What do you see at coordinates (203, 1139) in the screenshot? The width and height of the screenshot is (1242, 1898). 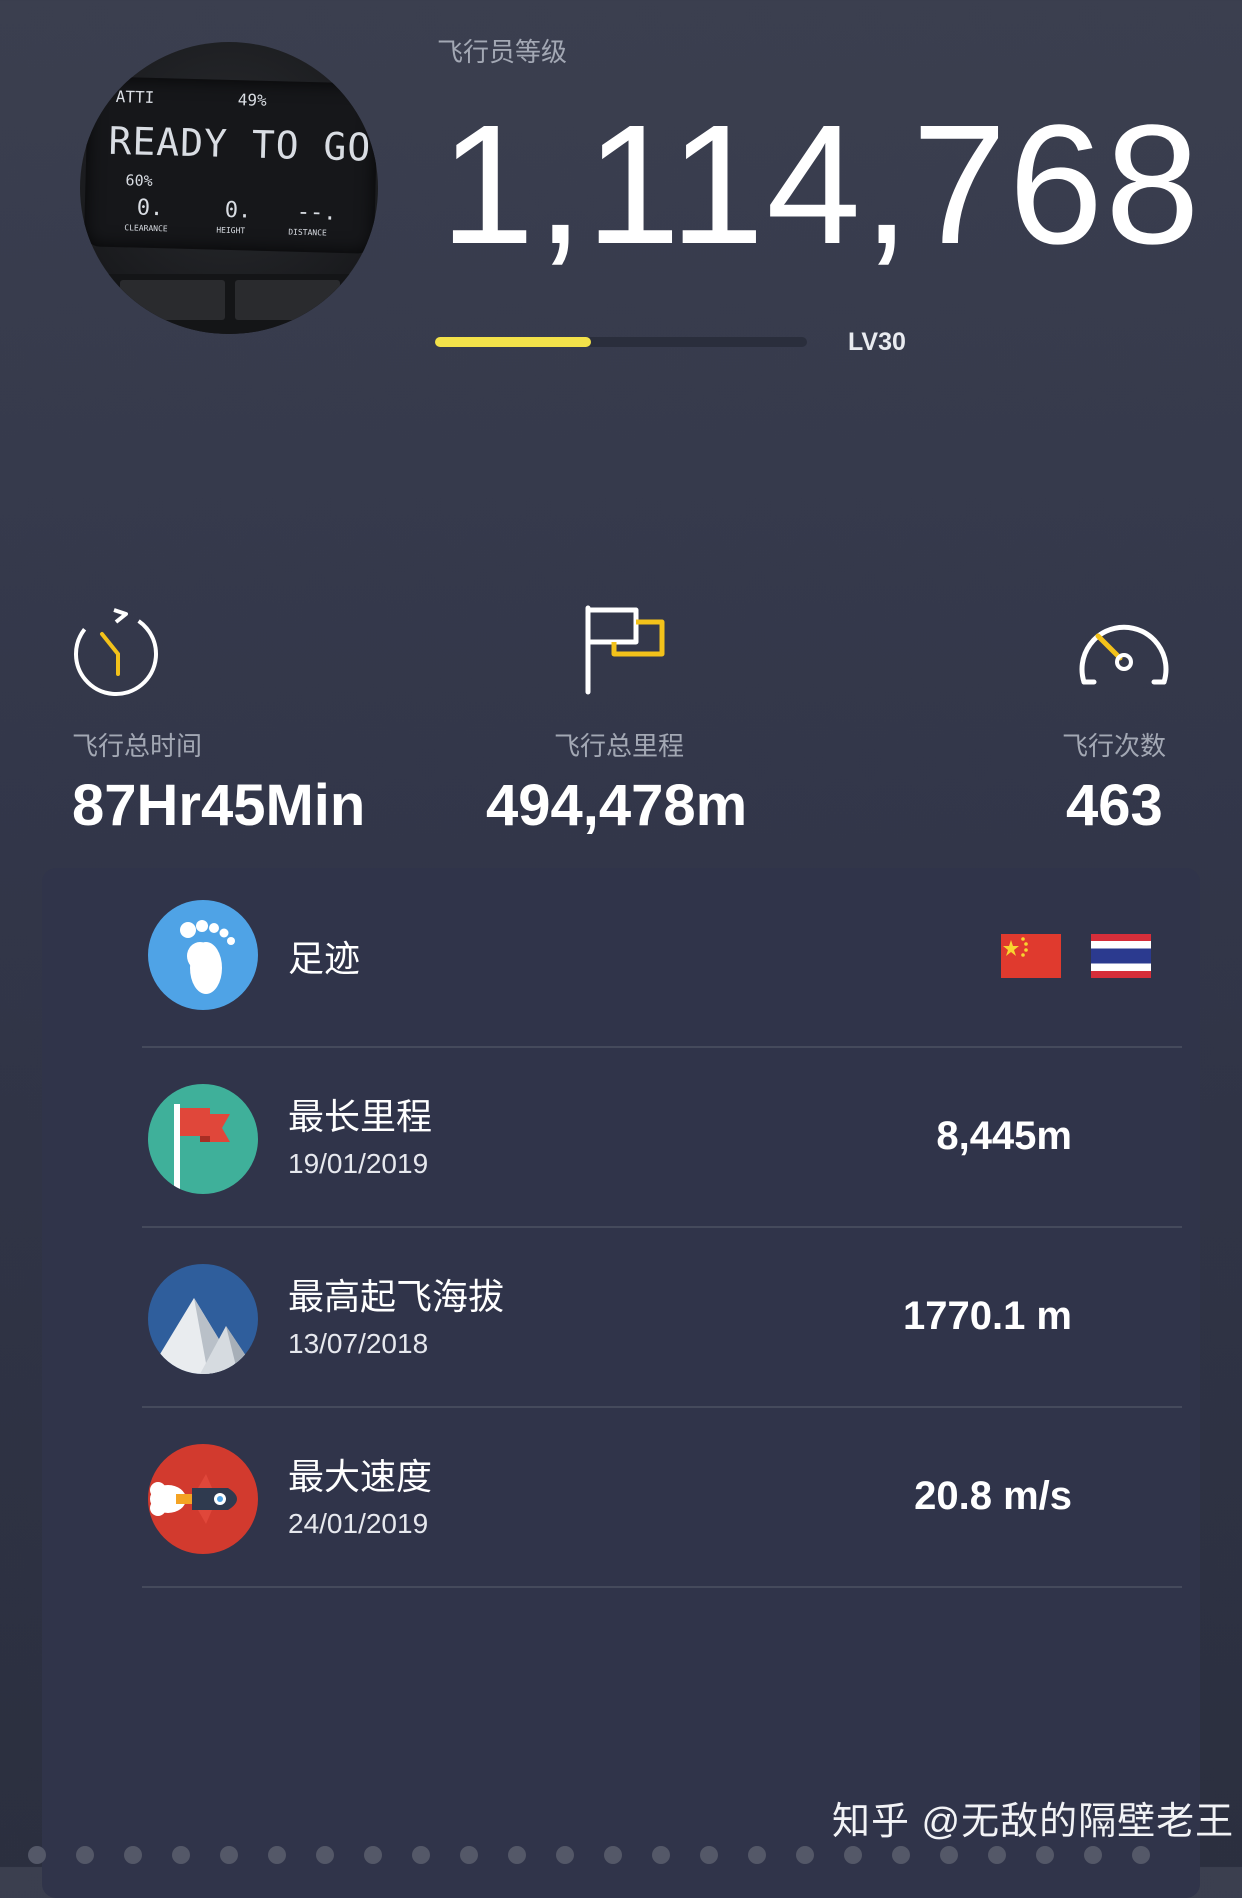 I see `red-flag-icon` at bounding box center [203, 1139].